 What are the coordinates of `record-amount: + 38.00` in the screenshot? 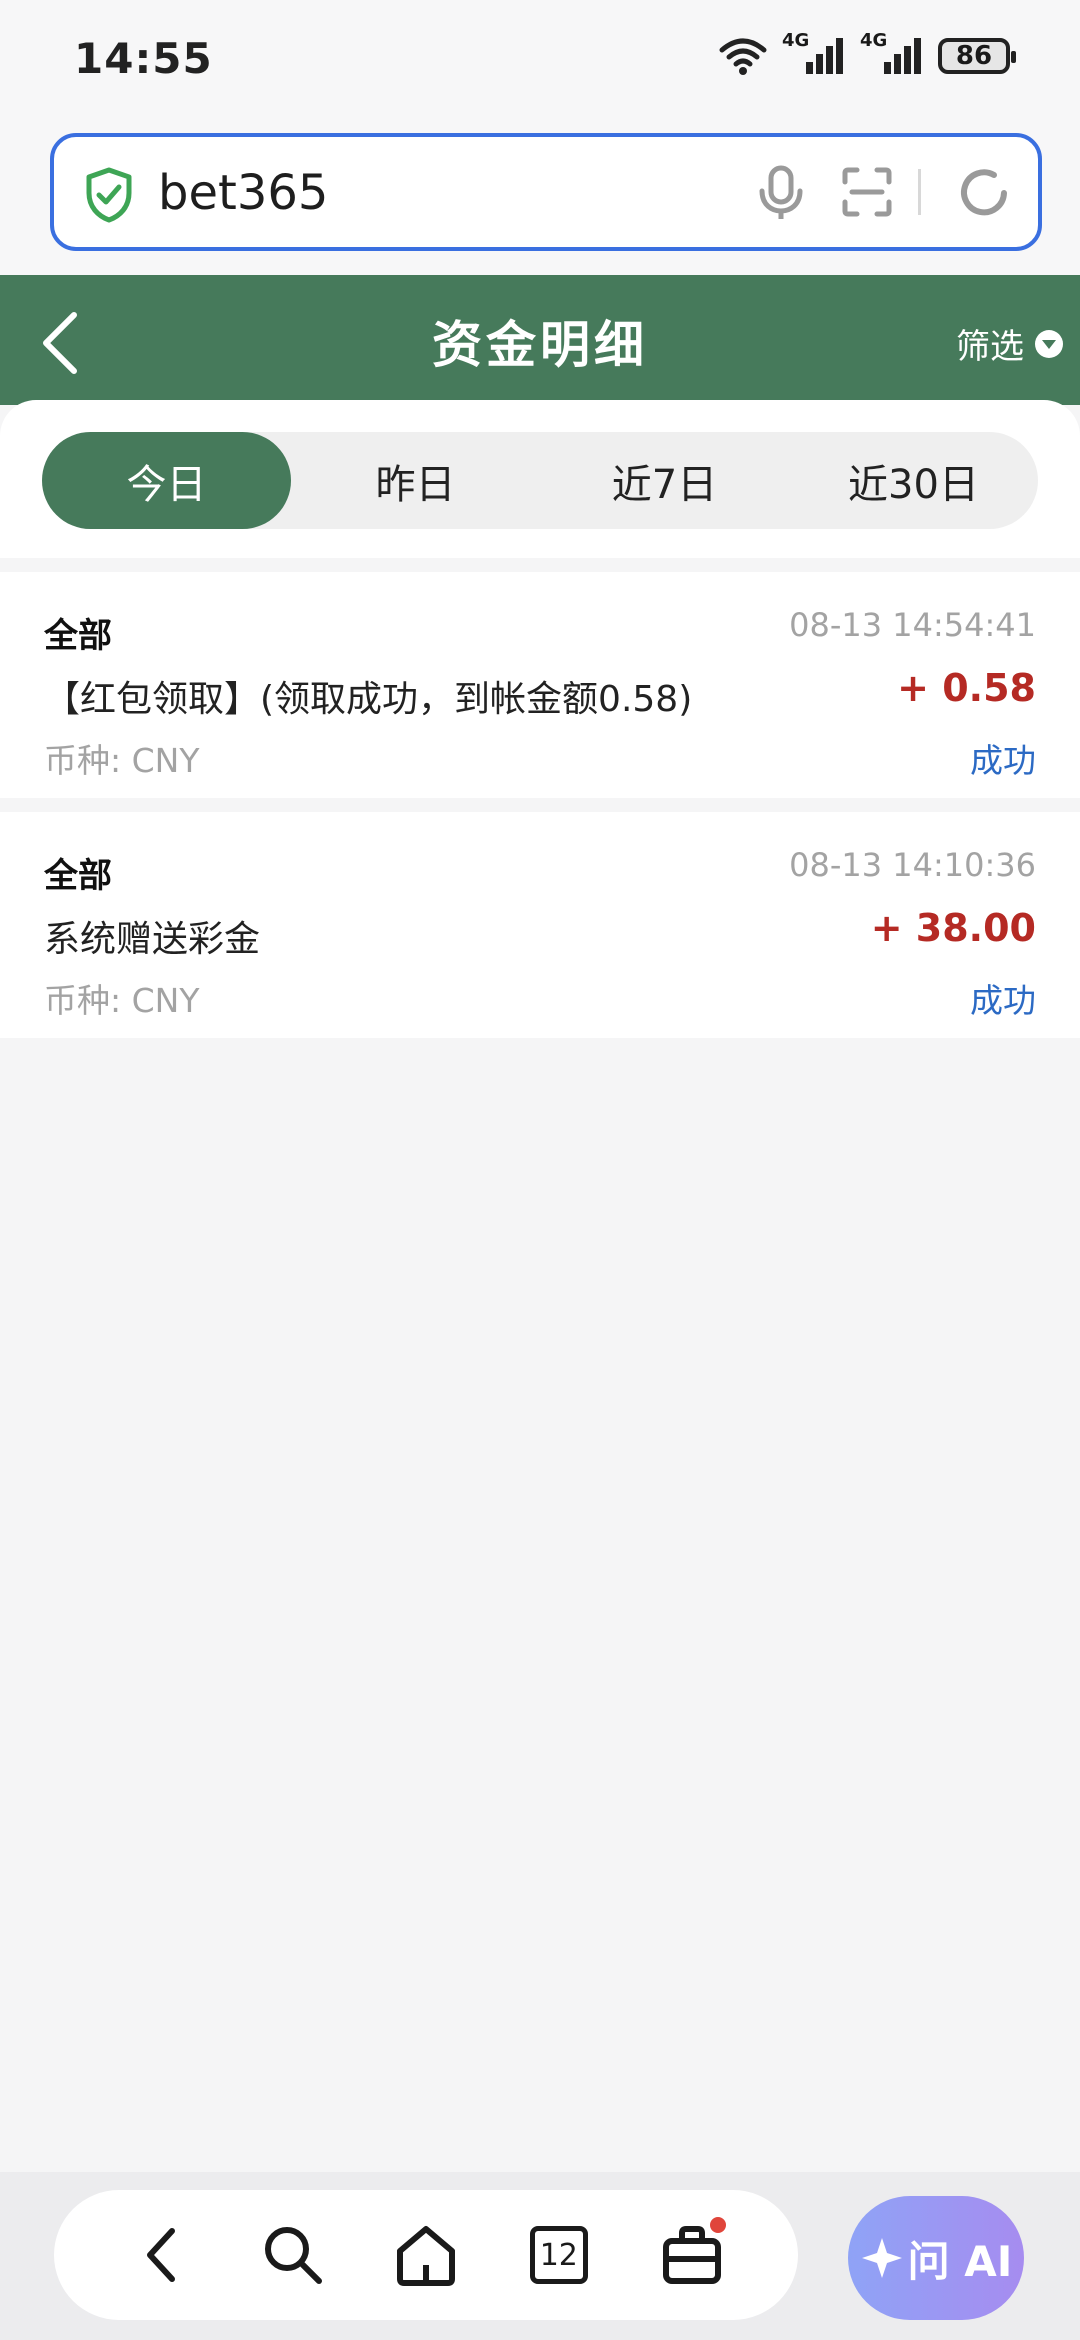 It's located at (953, 928).